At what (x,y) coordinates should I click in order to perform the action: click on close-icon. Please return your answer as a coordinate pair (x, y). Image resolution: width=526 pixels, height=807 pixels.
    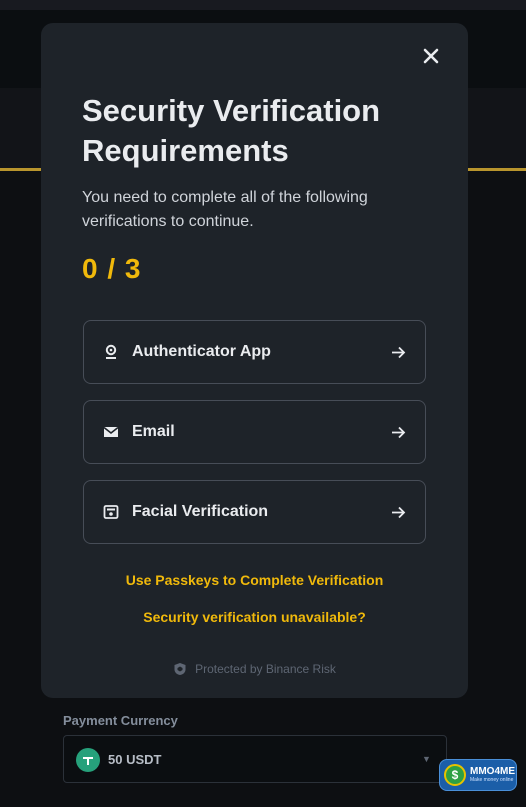
    Looking at the image, I should click on (431, 56).